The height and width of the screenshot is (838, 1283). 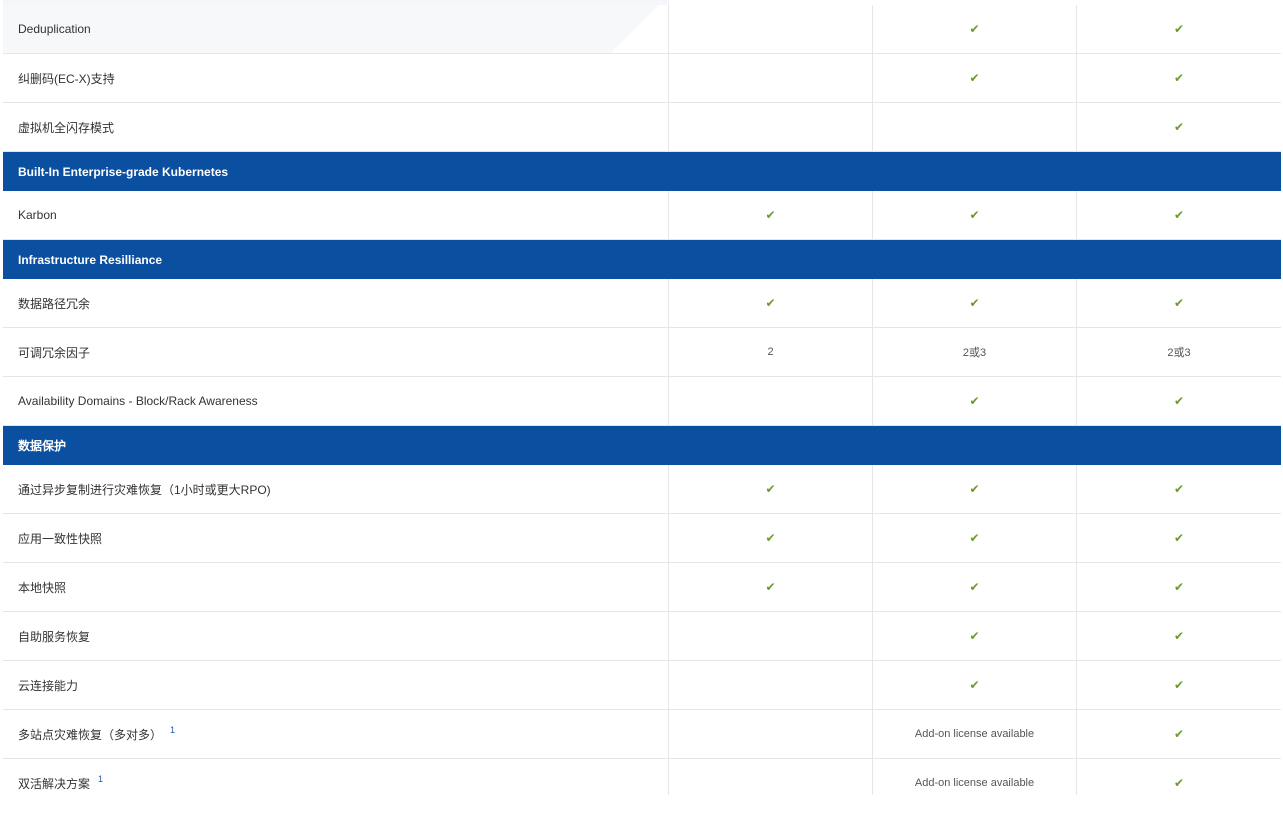 What do you see at coordinates (144, 489) in the screenshot?
I see `feature-label: 通过异步复制进行灾难恢复（1小时或更大RPO)` at bounding box center [144, 489].